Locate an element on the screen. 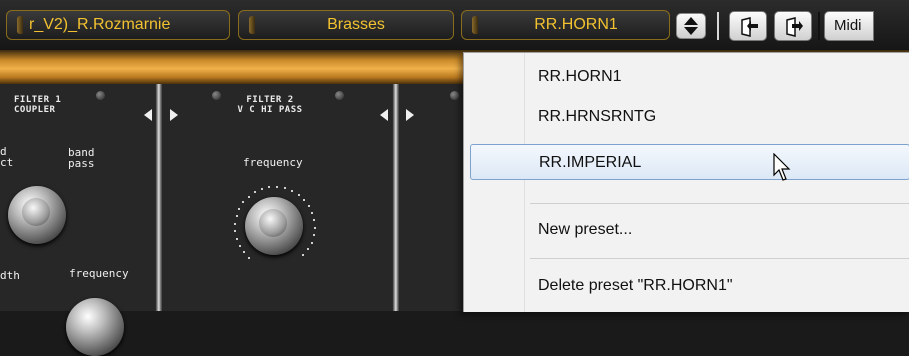 The width and height of the screenshot is (909, 356). preset-selector-label: RR.HORN1 is located at coordinates (576, 24).